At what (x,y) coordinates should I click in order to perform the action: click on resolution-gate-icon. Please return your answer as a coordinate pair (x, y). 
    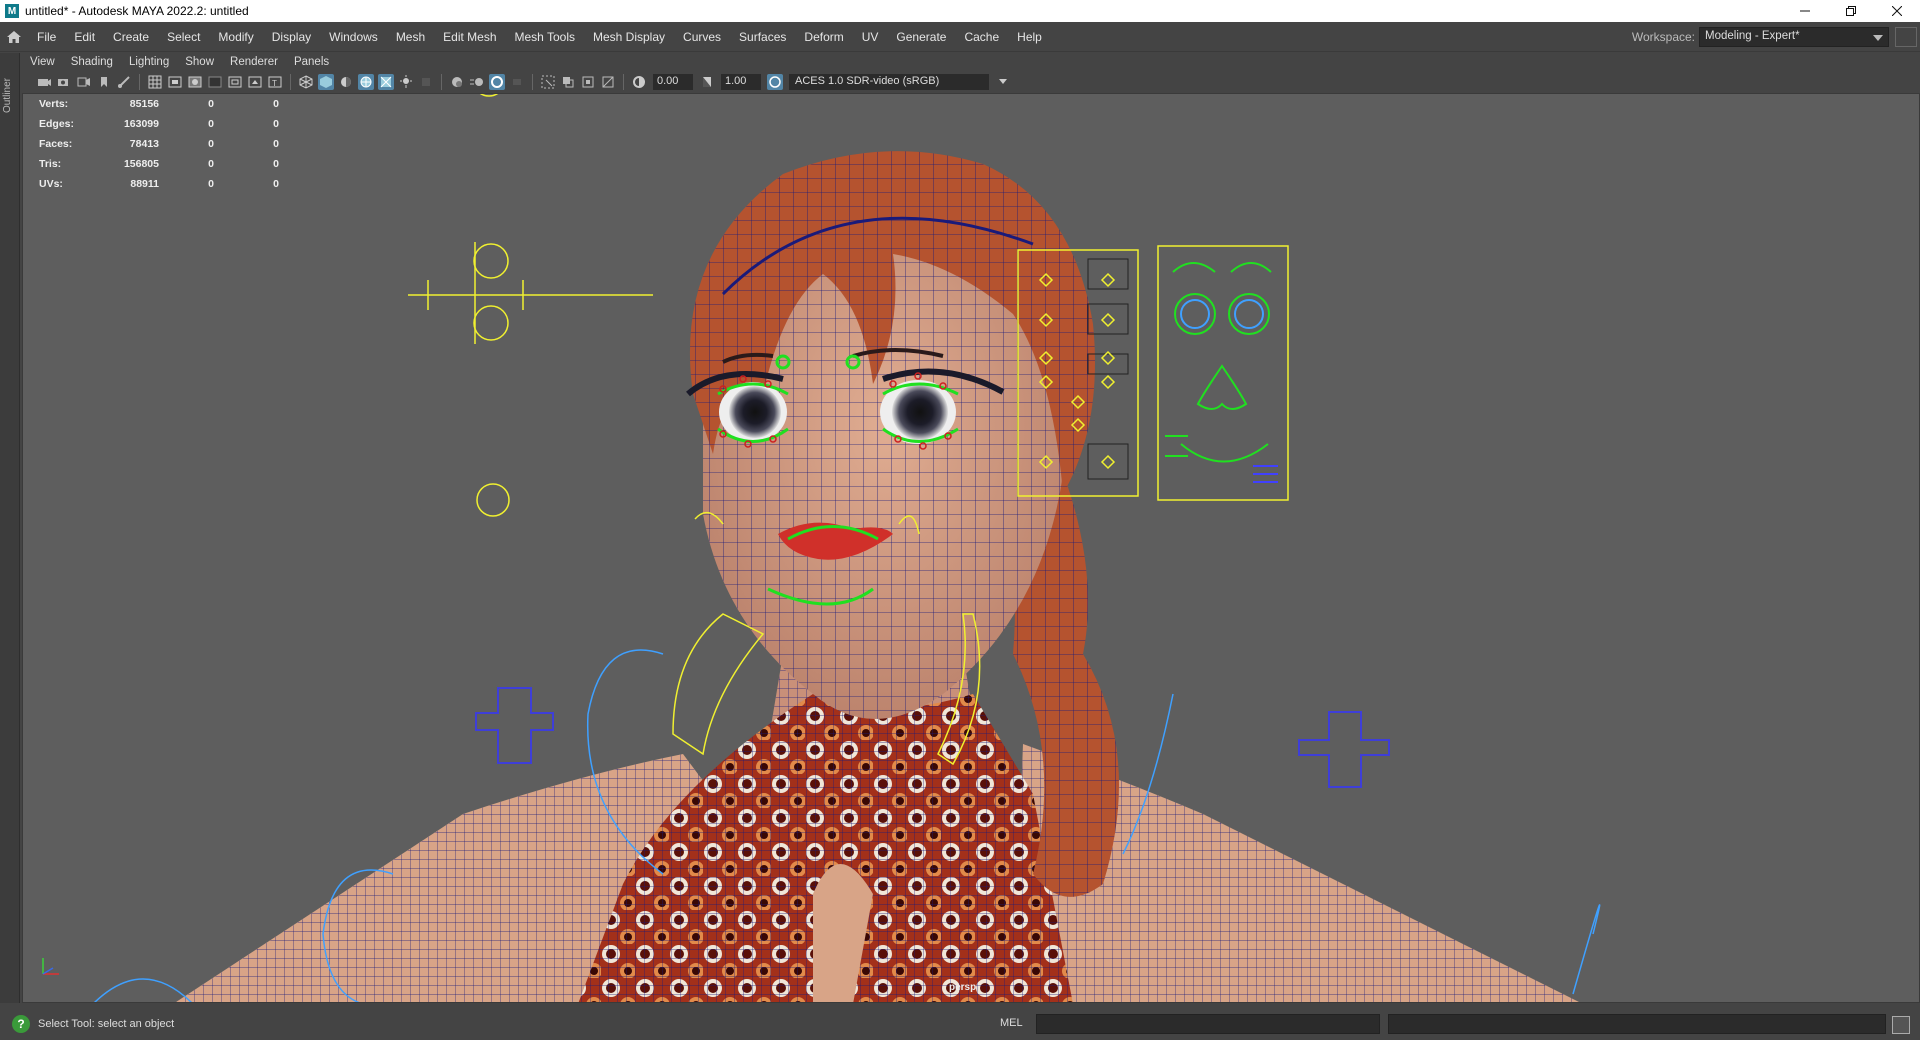
    Looking at the image, I should click on (195, 82).